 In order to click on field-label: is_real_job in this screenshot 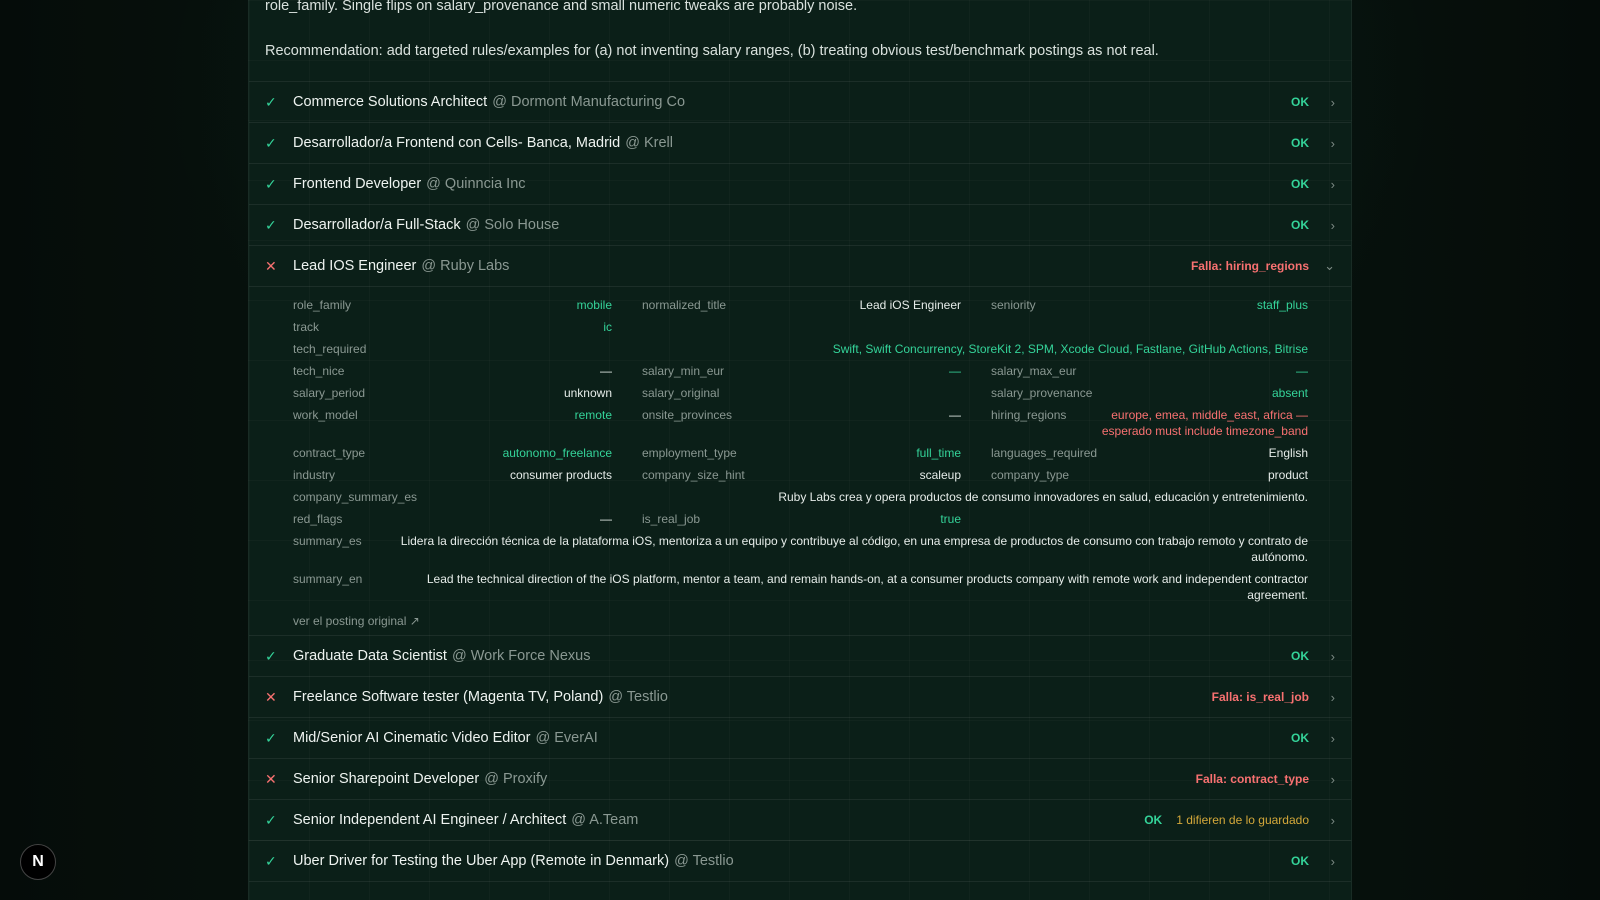, I will do `click(671, 519)`.